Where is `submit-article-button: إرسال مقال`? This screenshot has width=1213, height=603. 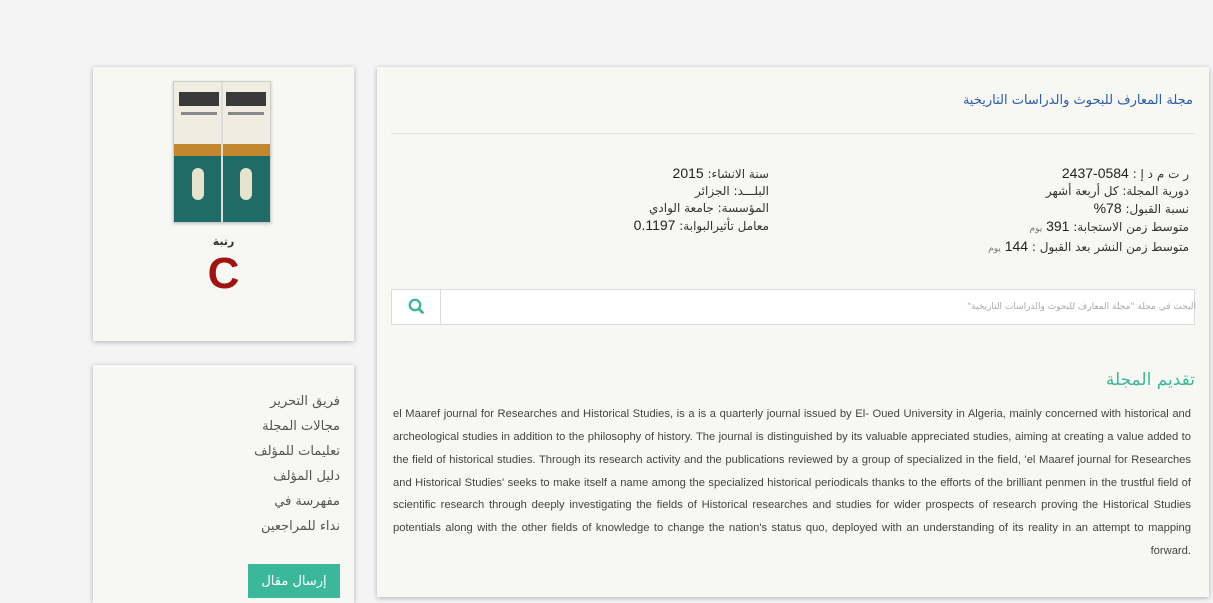
submit-article-button: إرسال مقال is located at coordinates (294, 581).